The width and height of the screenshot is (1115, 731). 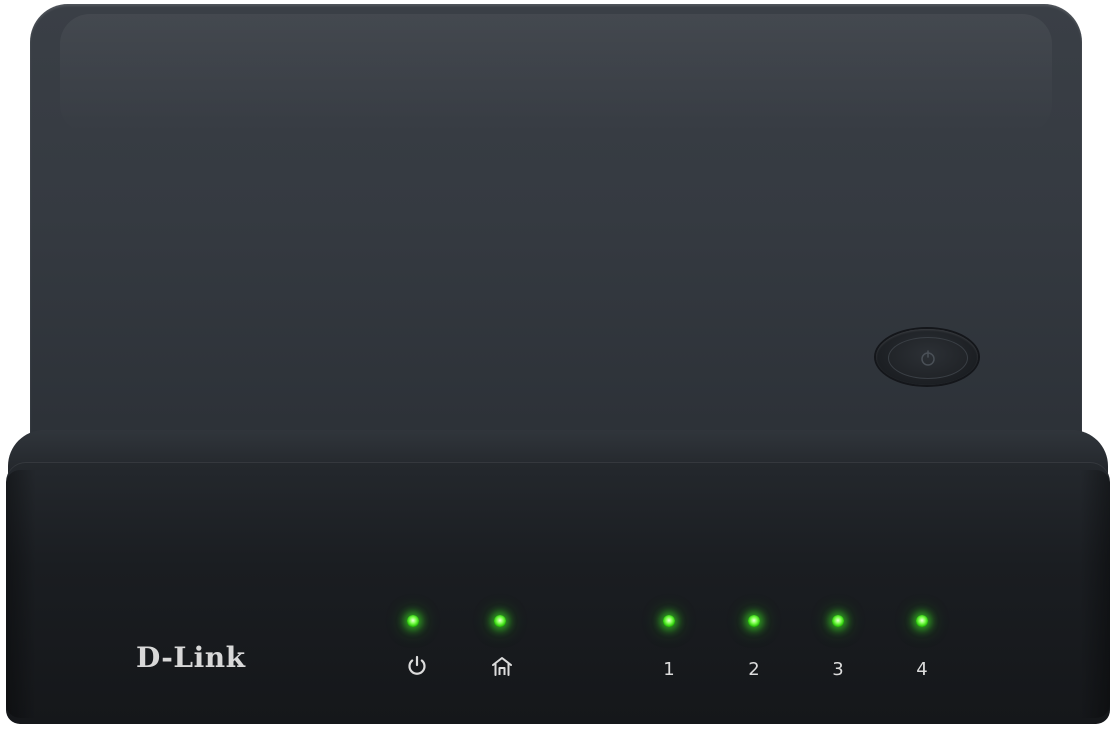 What do you see at coordinates (838, 621) in the screenshot?
I see `port-3-led` at bounding box center [838, 621].